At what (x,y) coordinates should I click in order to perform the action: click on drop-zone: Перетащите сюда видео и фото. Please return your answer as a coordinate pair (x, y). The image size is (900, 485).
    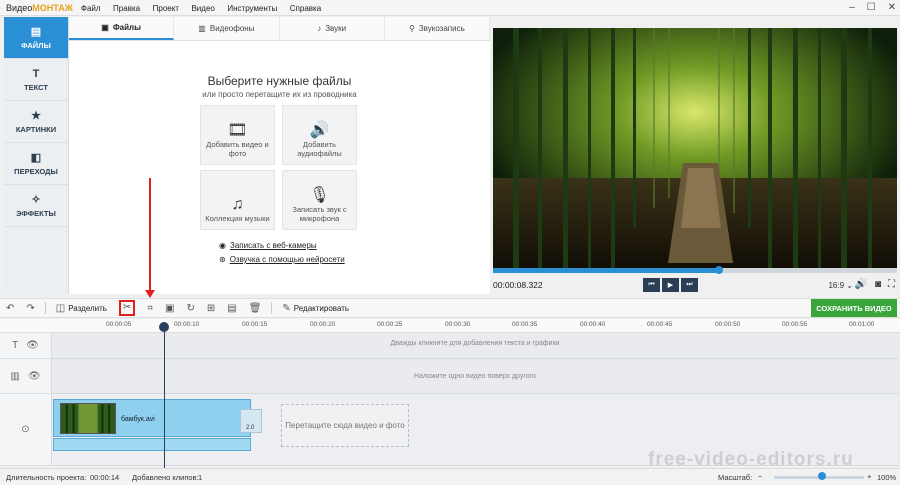
    Looking at the image, I should click on (345, 425).